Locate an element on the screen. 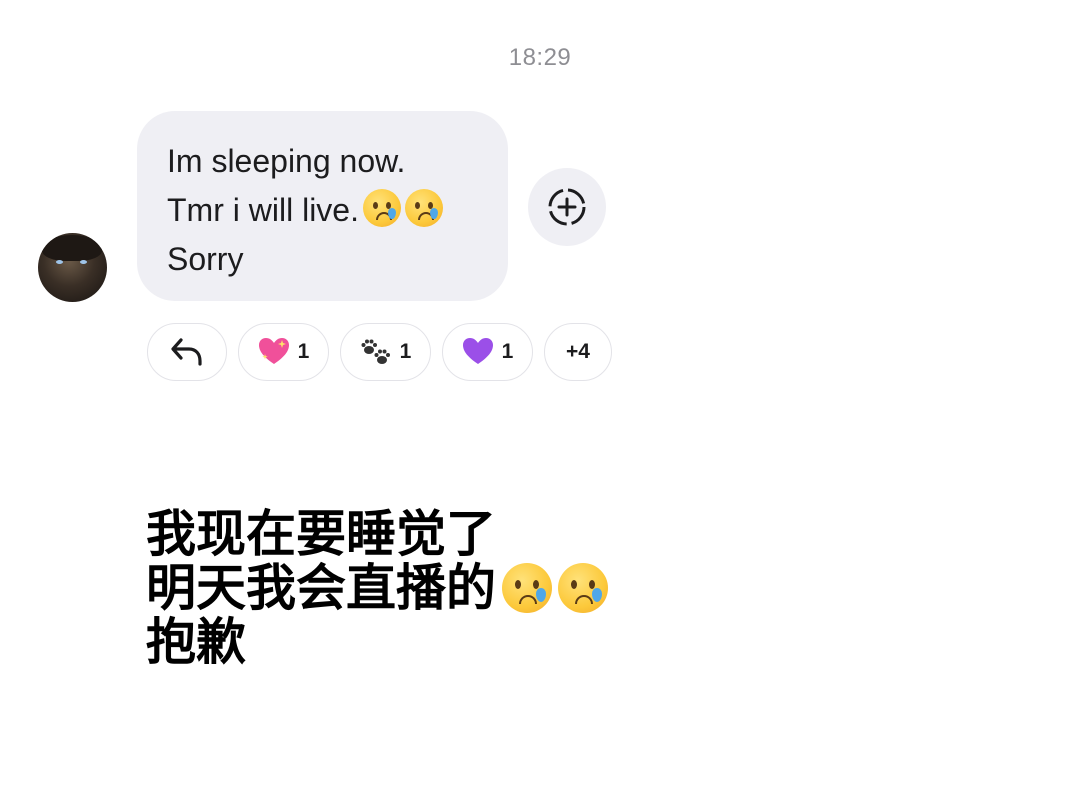 The image size is (1080, 792). message-timestamp: 18:29 is located at coordinates (540, 57).